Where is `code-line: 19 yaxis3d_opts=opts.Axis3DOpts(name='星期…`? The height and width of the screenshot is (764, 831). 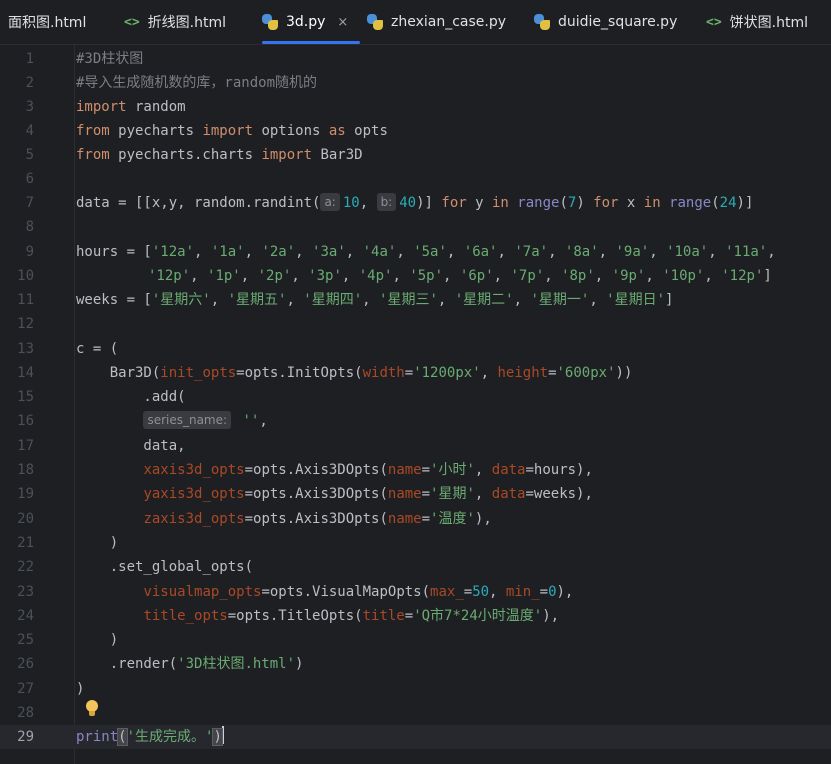 code-line: 19 yaxis3d_opts=opts.Axis3DOpts(name='星期… is located at coordinates (415, 494).